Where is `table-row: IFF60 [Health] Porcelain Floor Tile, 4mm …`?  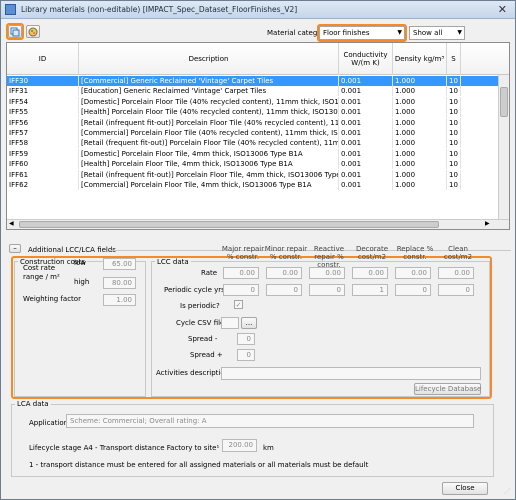 table-row: IFF60 [Health] Porcelain Floor Tile, 4mm … is located at coordinates (258, 164).